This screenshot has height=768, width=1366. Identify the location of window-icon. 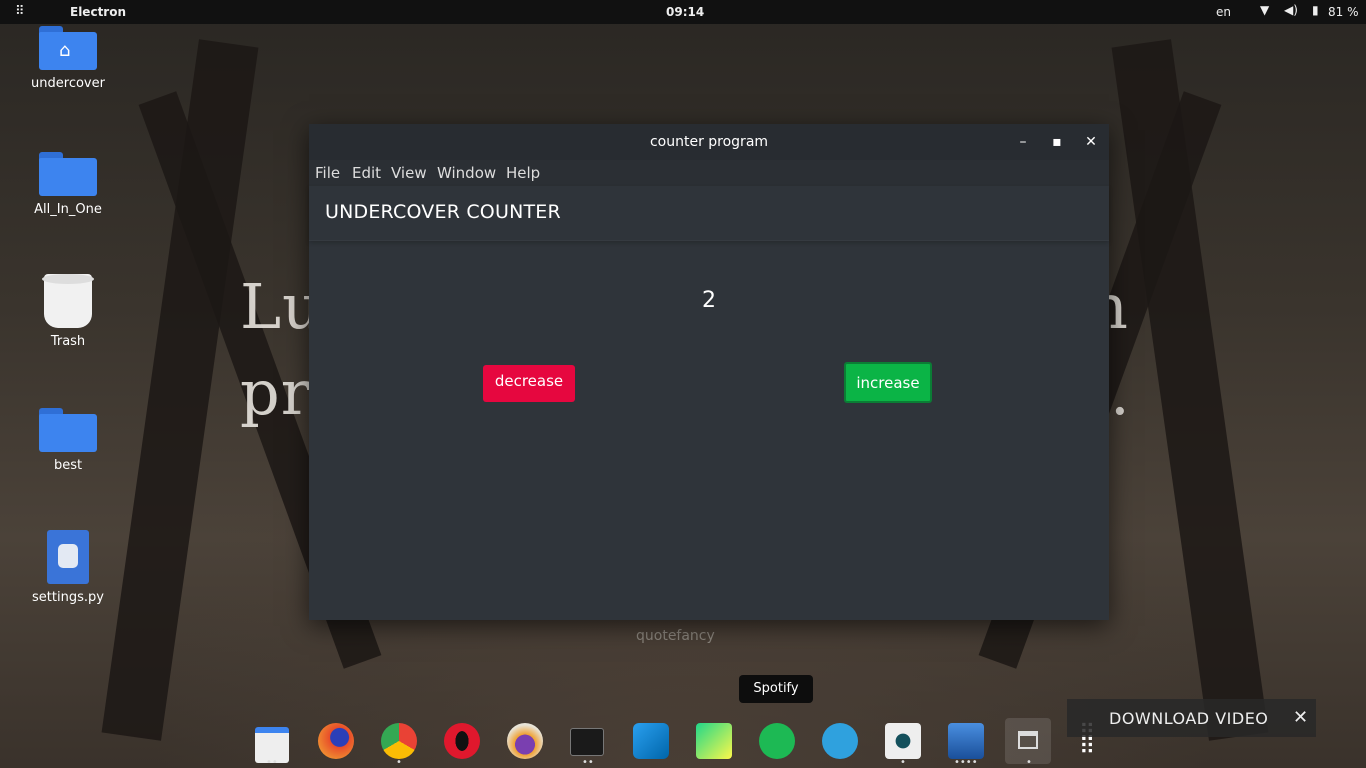
(1028, 740).